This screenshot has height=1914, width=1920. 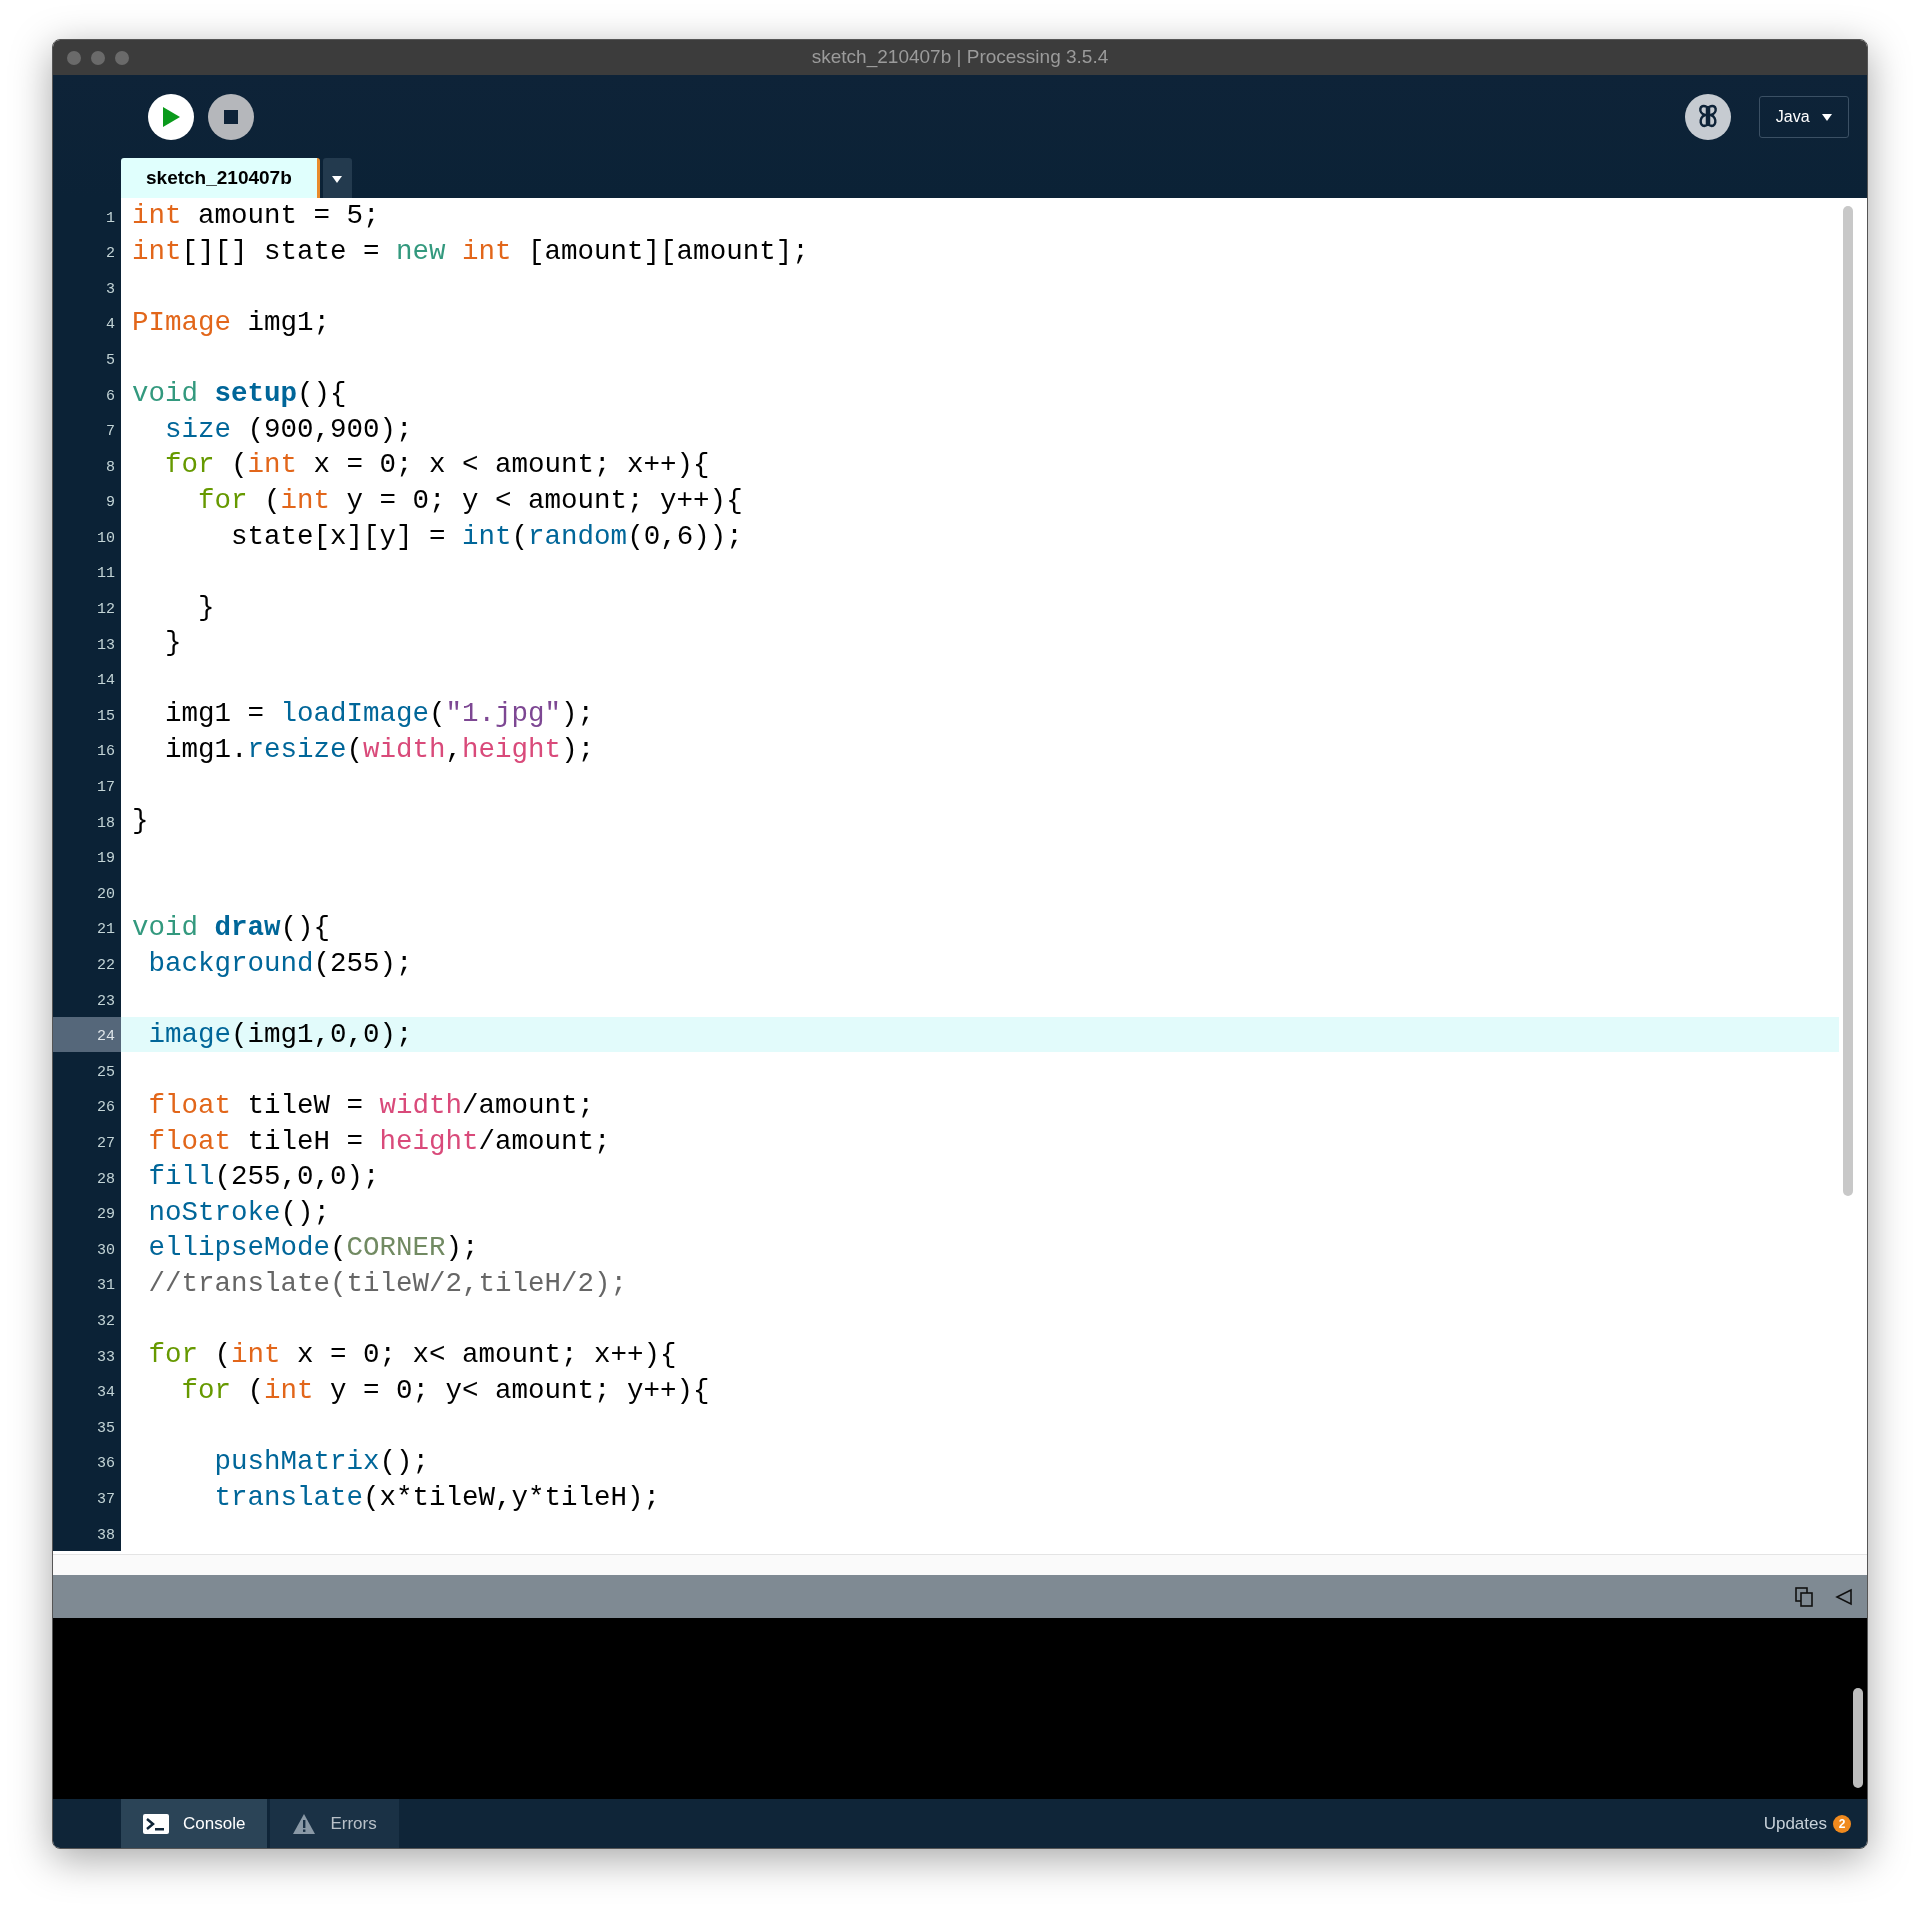 What do you see at coordinates (280, 1034) in the screenshot?
I see `code-line: image(img1,0,0);` at bounding box center [280, 1034].